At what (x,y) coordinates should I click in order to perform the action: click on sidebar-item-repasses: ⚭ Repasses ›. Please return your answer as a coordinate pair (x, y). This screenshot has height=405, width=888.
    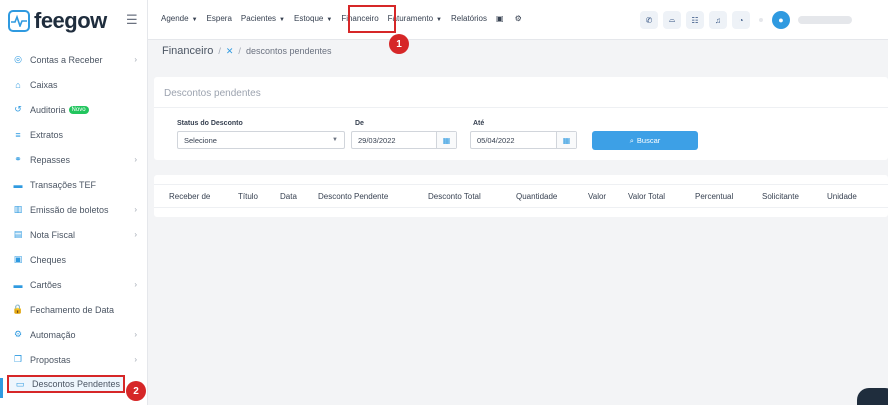
    Looking at the image, I should click on (74, 159).